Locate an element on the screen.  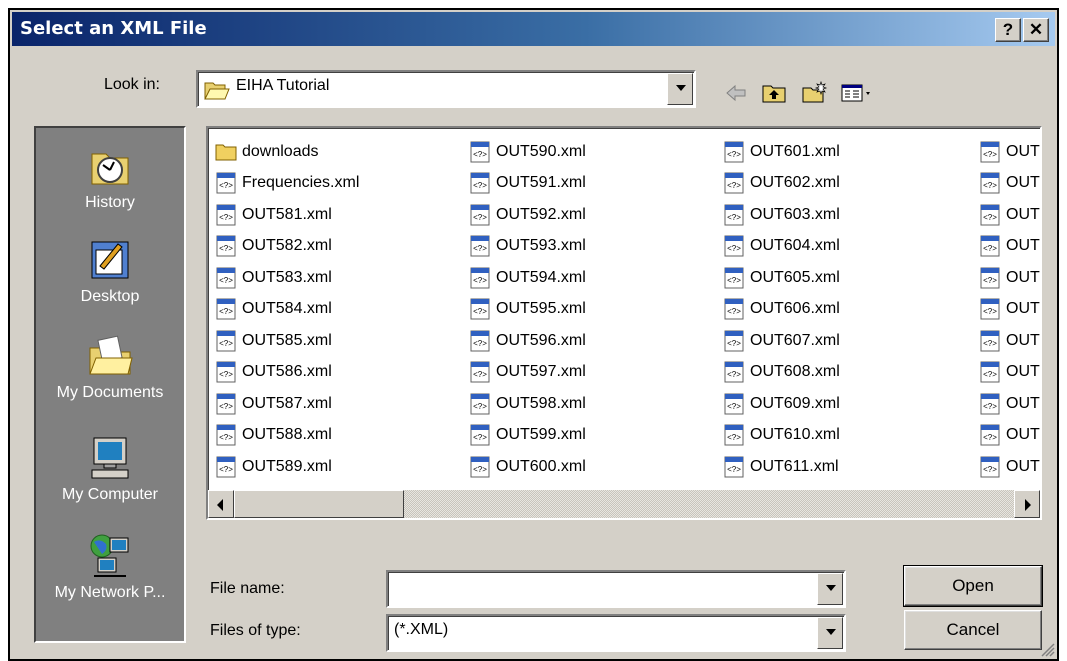
file-list-item: <?> OUT591.xml is located at coordinates (527, 184).